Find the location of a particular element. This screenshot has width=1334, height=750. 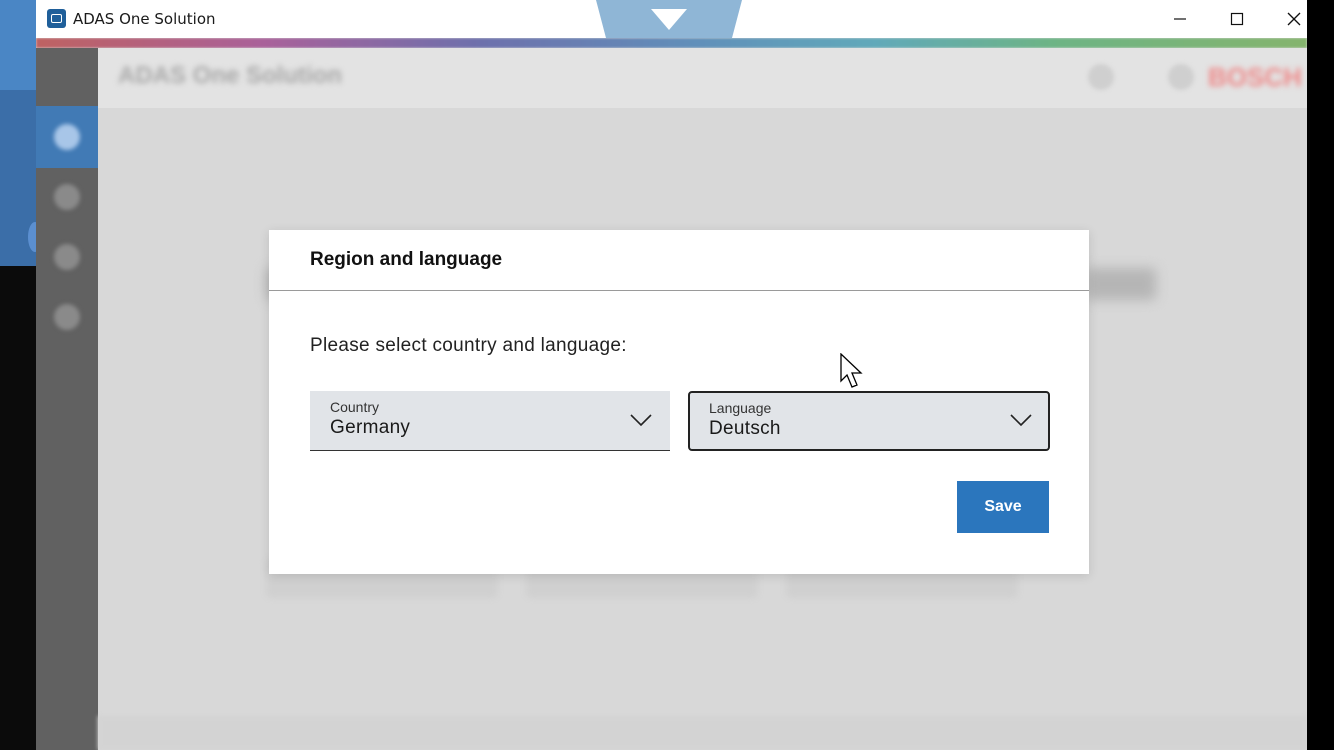

maximize-button is located at coordinates (1236, 19).